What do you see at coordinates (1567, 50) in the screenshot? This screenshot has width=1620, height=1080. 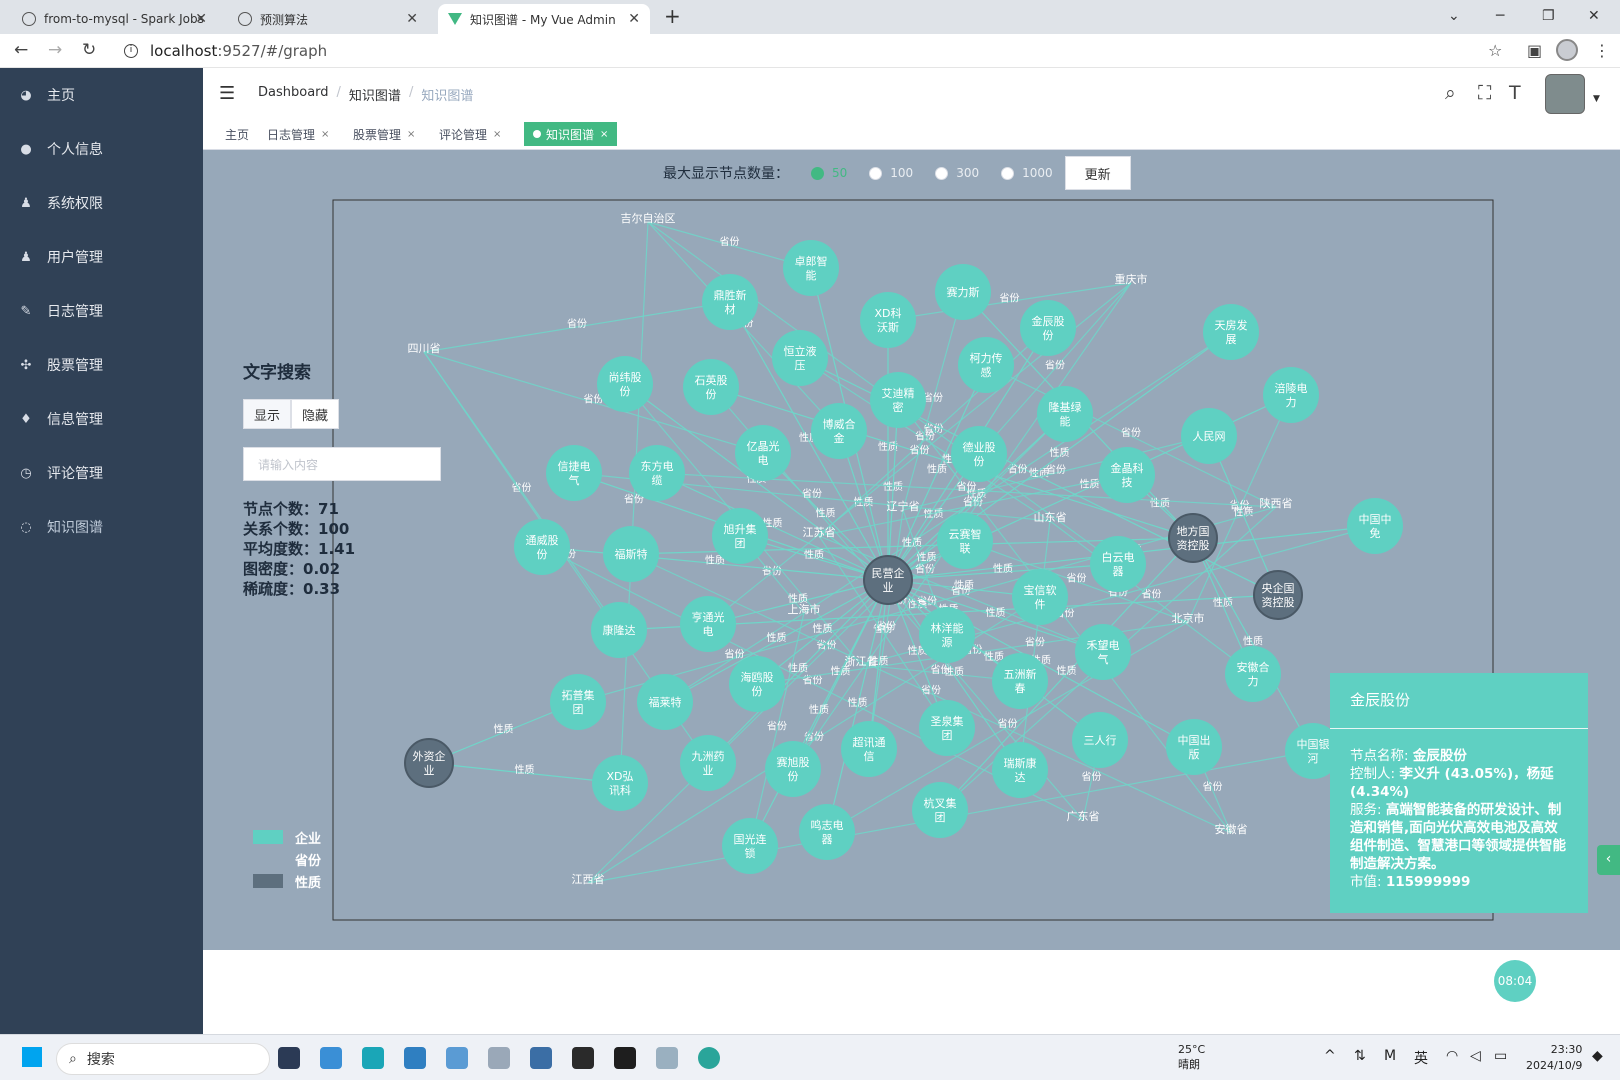 I see `profile-icon` at bounding box center [1567, 50].